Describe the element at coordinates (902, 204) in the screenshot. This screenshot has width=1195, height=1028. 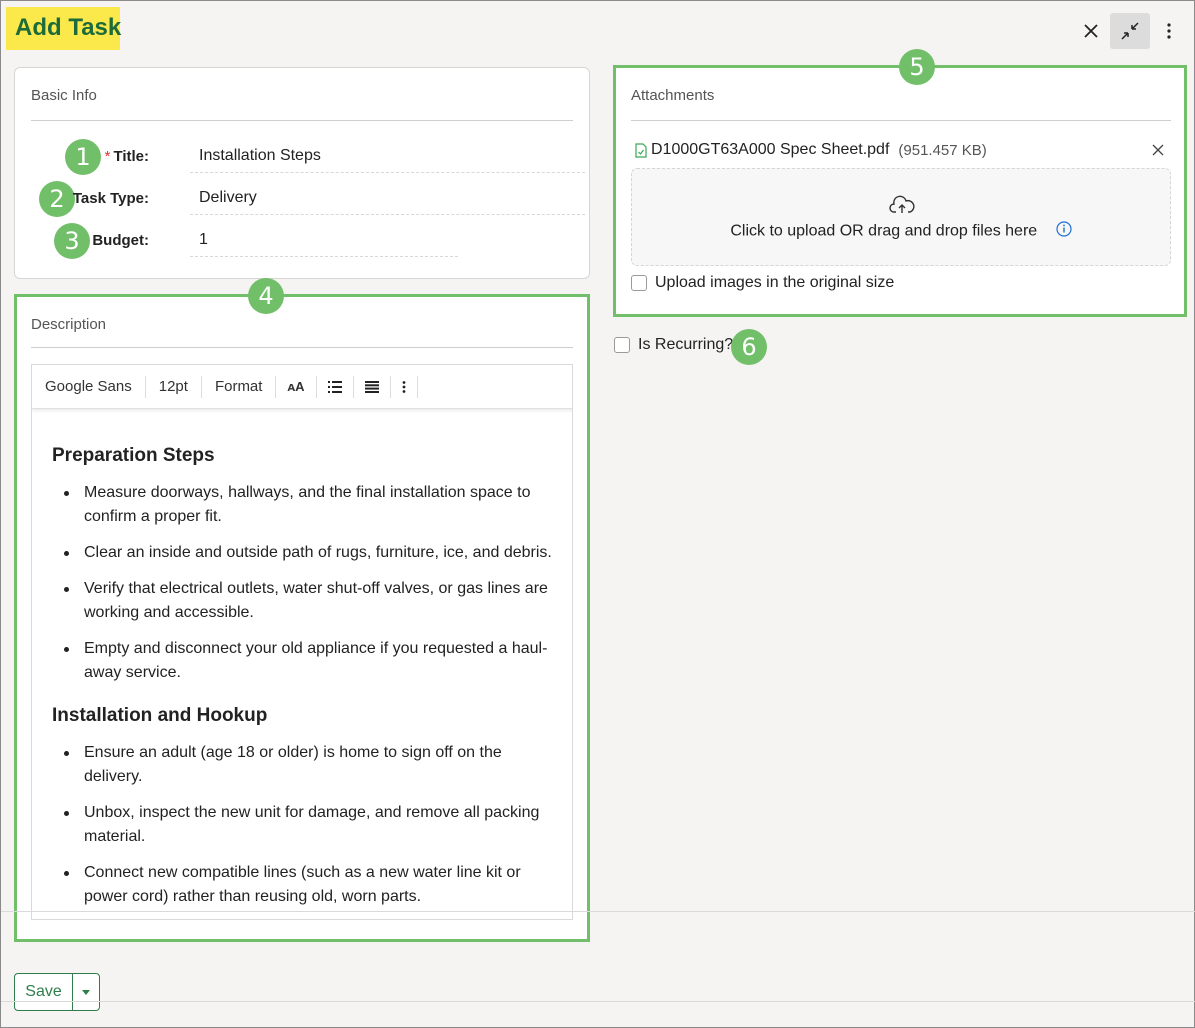
I see `cloud-upload-icon` at that location.